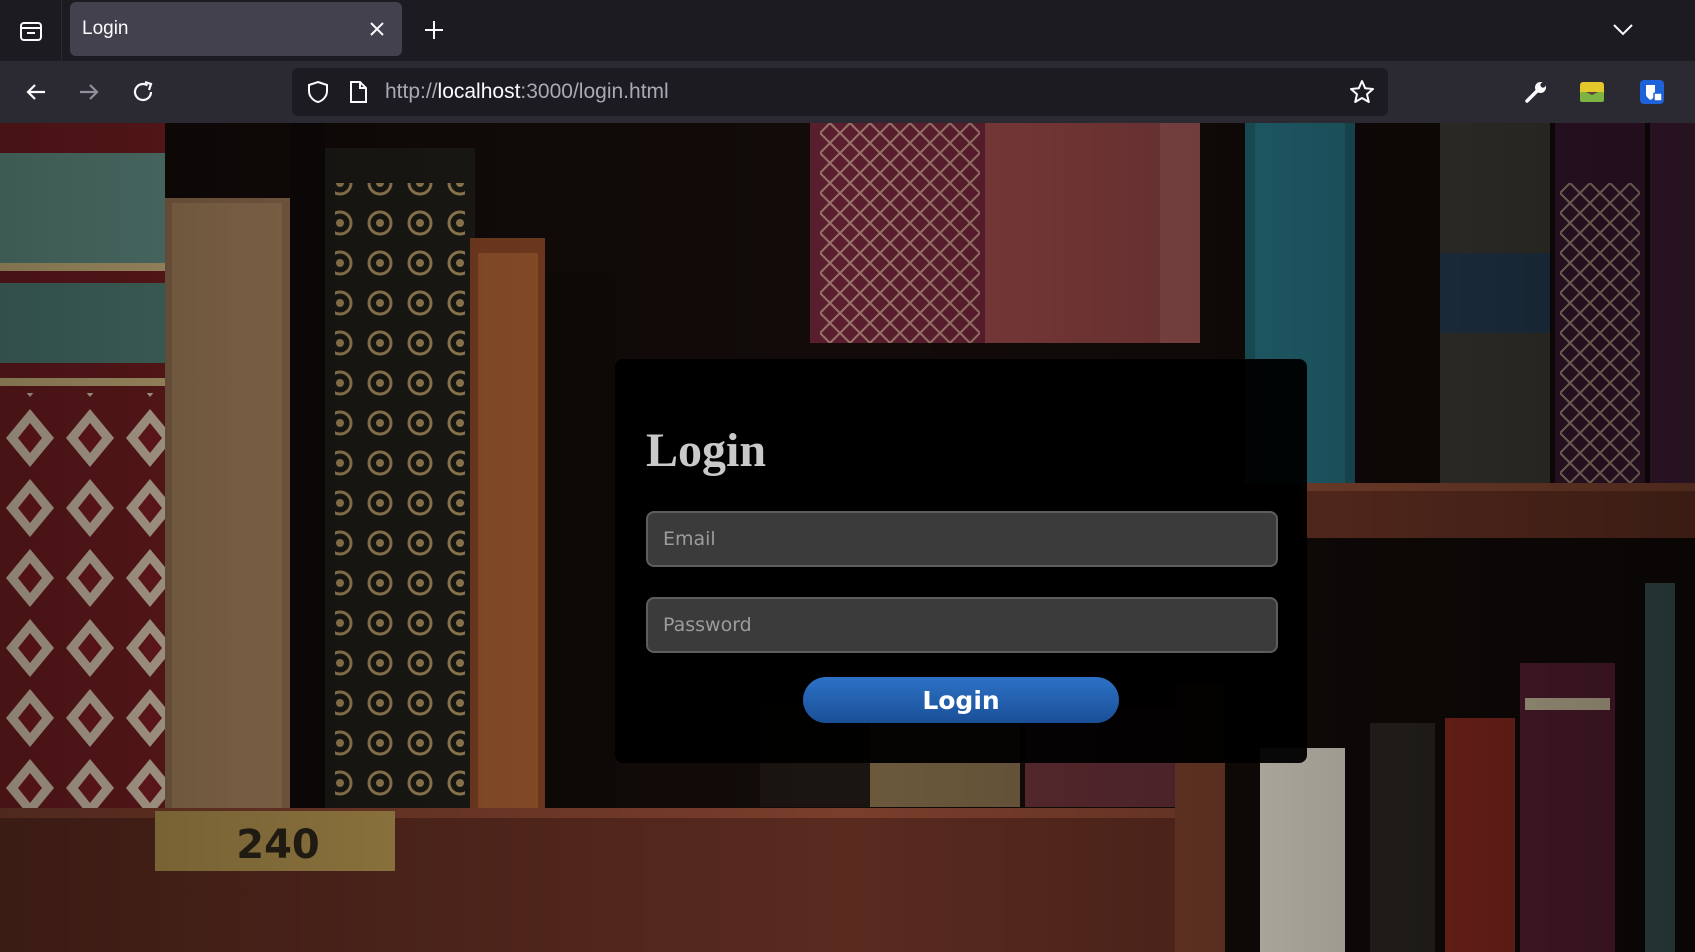  I want to click on plus-icon, so click(434, 30).